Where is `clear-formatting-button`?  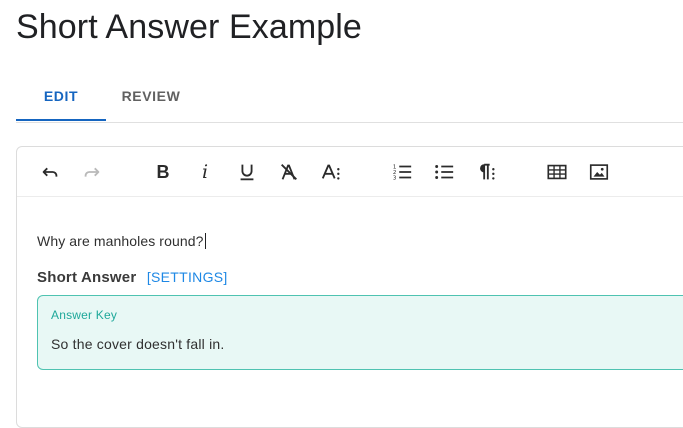 clear-formatting-button is located at coordinates (289, 172).